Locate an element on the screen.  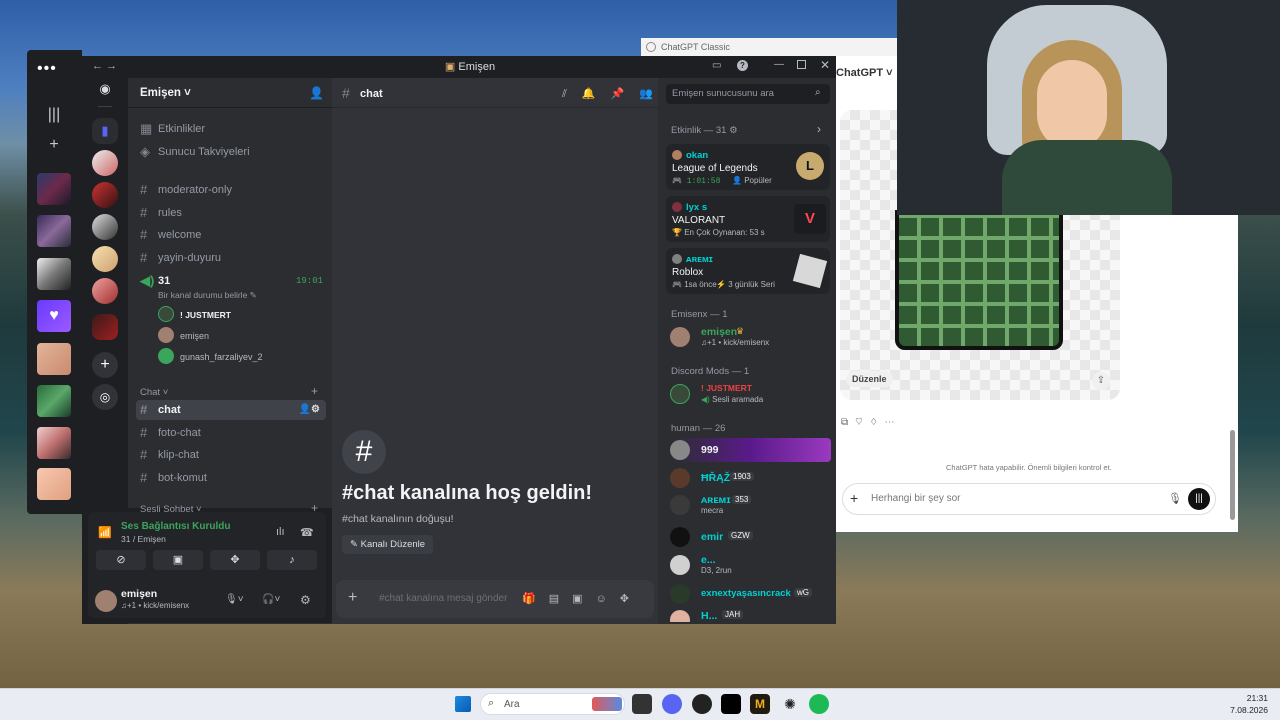
voice-user: ! JUSTMERT is located at coordinates (205, 315).